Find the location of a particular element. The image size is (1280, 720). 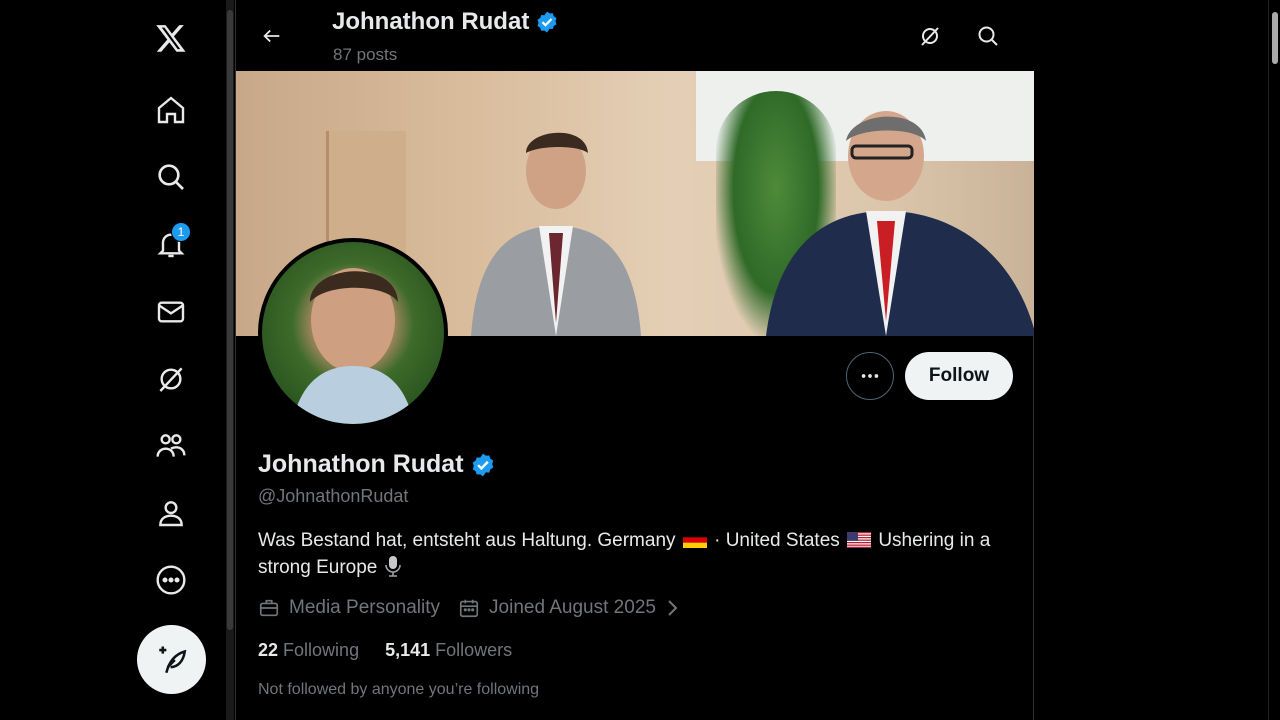

microphone-icon is located at coordinates (392, 566).